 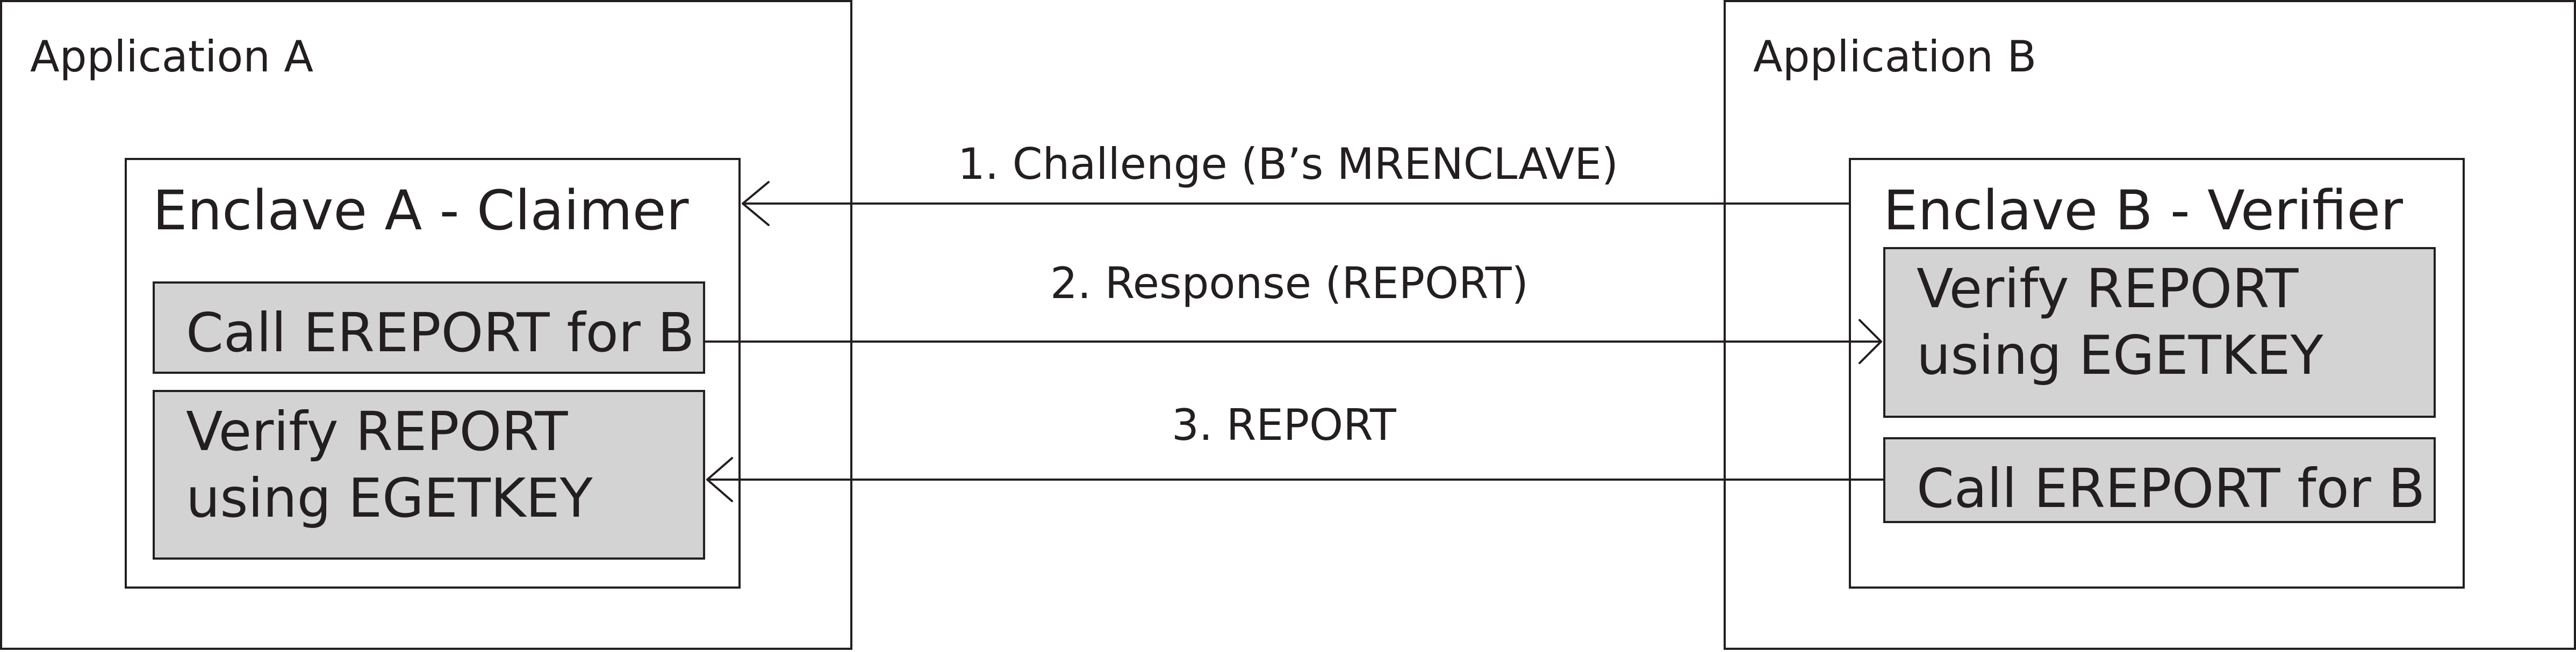 What do you see at coordinates (1288, 164) in the screenshot?
I see `message-1-label: 1. Challenge (B’s MRENCLAVE)` at bounding box center [1288, 164].